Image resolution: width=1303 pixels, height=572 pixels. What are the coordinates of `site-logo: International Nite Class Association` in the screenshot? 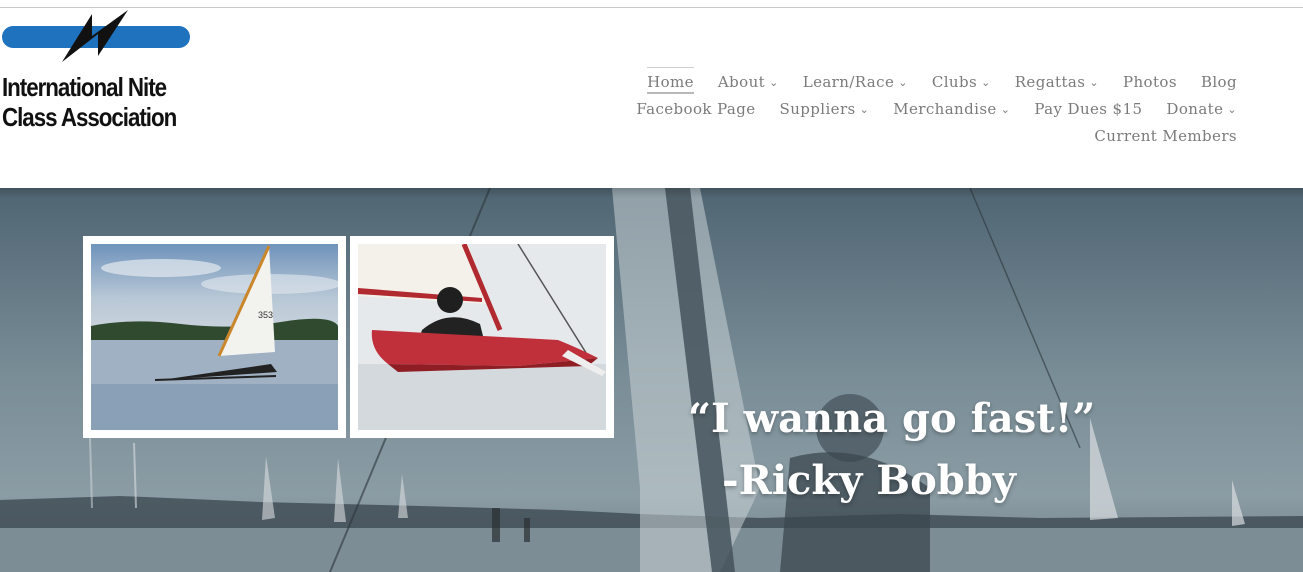 It's located at (100, 73).